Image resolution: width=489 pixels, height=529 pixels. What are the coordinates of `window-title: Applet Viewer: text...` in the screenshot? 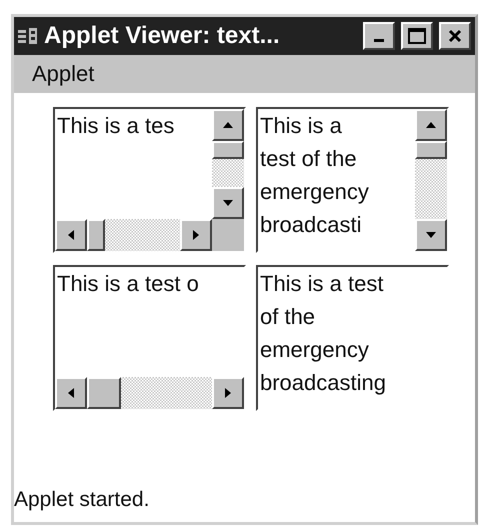 It's located at (162, 36).